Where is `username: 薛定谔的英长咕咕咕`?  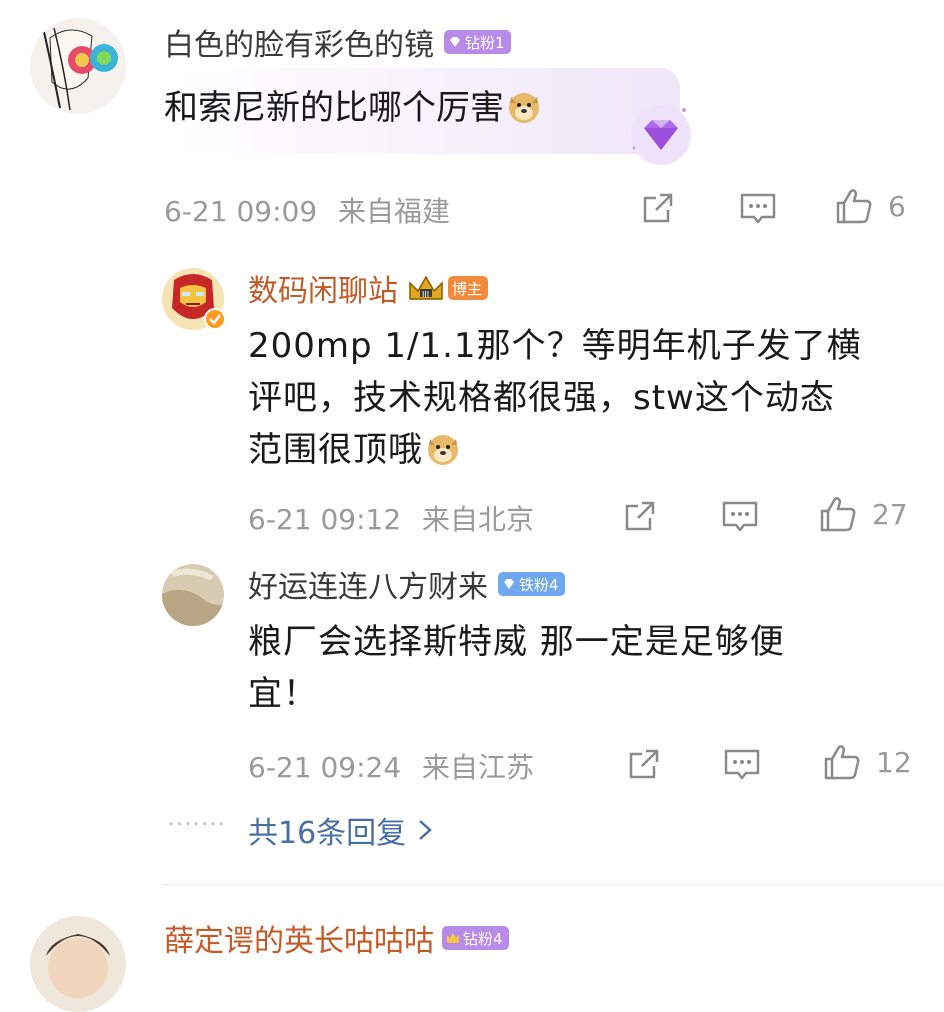
username: 薛定谔的英长咕咕咕 is located at coordinates (299, 938).